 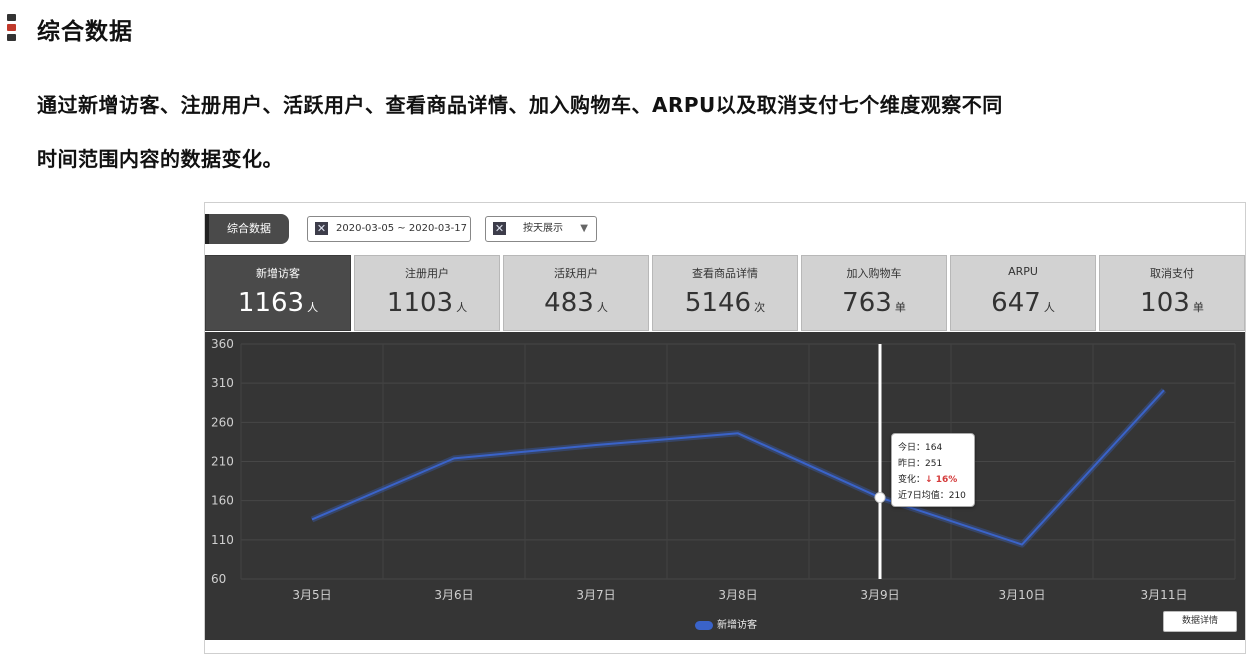 I want to click on metric-value: 1103, so click(x=420, y=303).